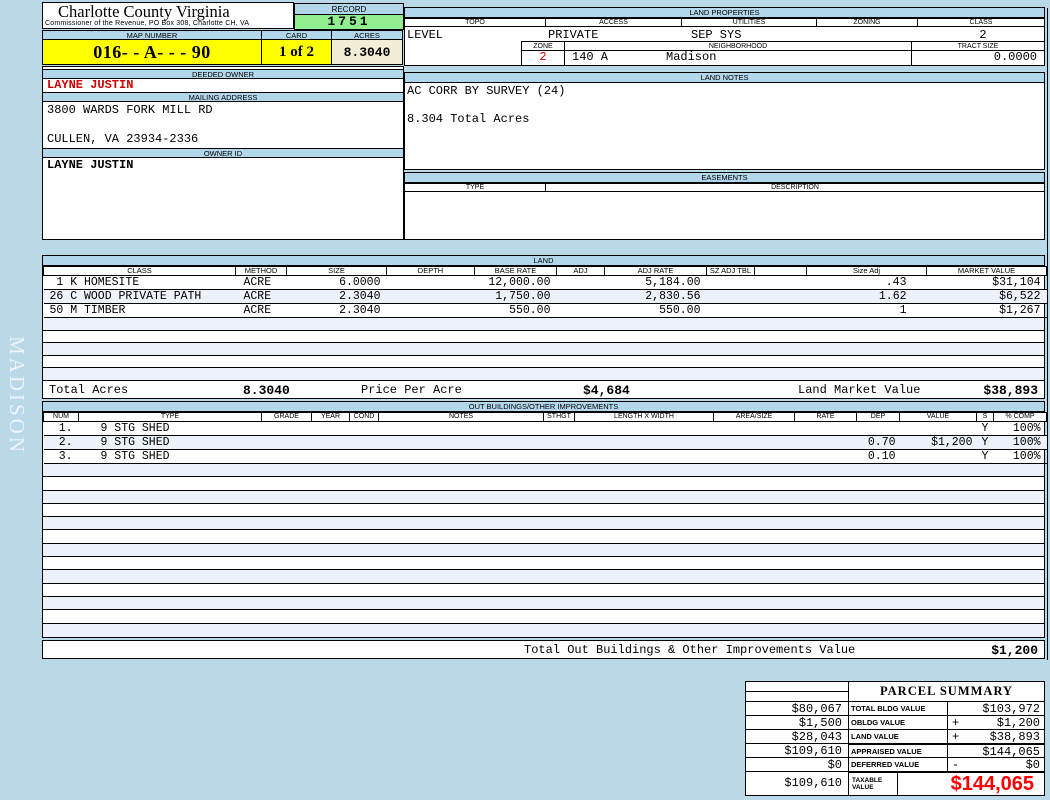  What do you see at coordinates (655, 296) in the screenshot?
I see `land-adj-rate: 2,830.56` at bounding box center [655, 296].